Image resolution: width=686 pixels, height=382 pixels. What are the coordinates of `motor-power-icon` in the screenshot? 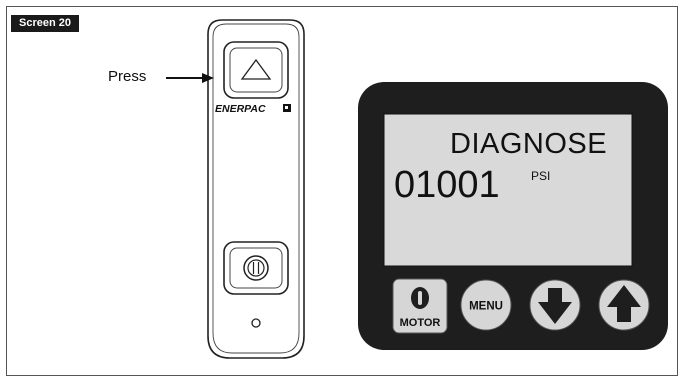 It's located at (256, 268).